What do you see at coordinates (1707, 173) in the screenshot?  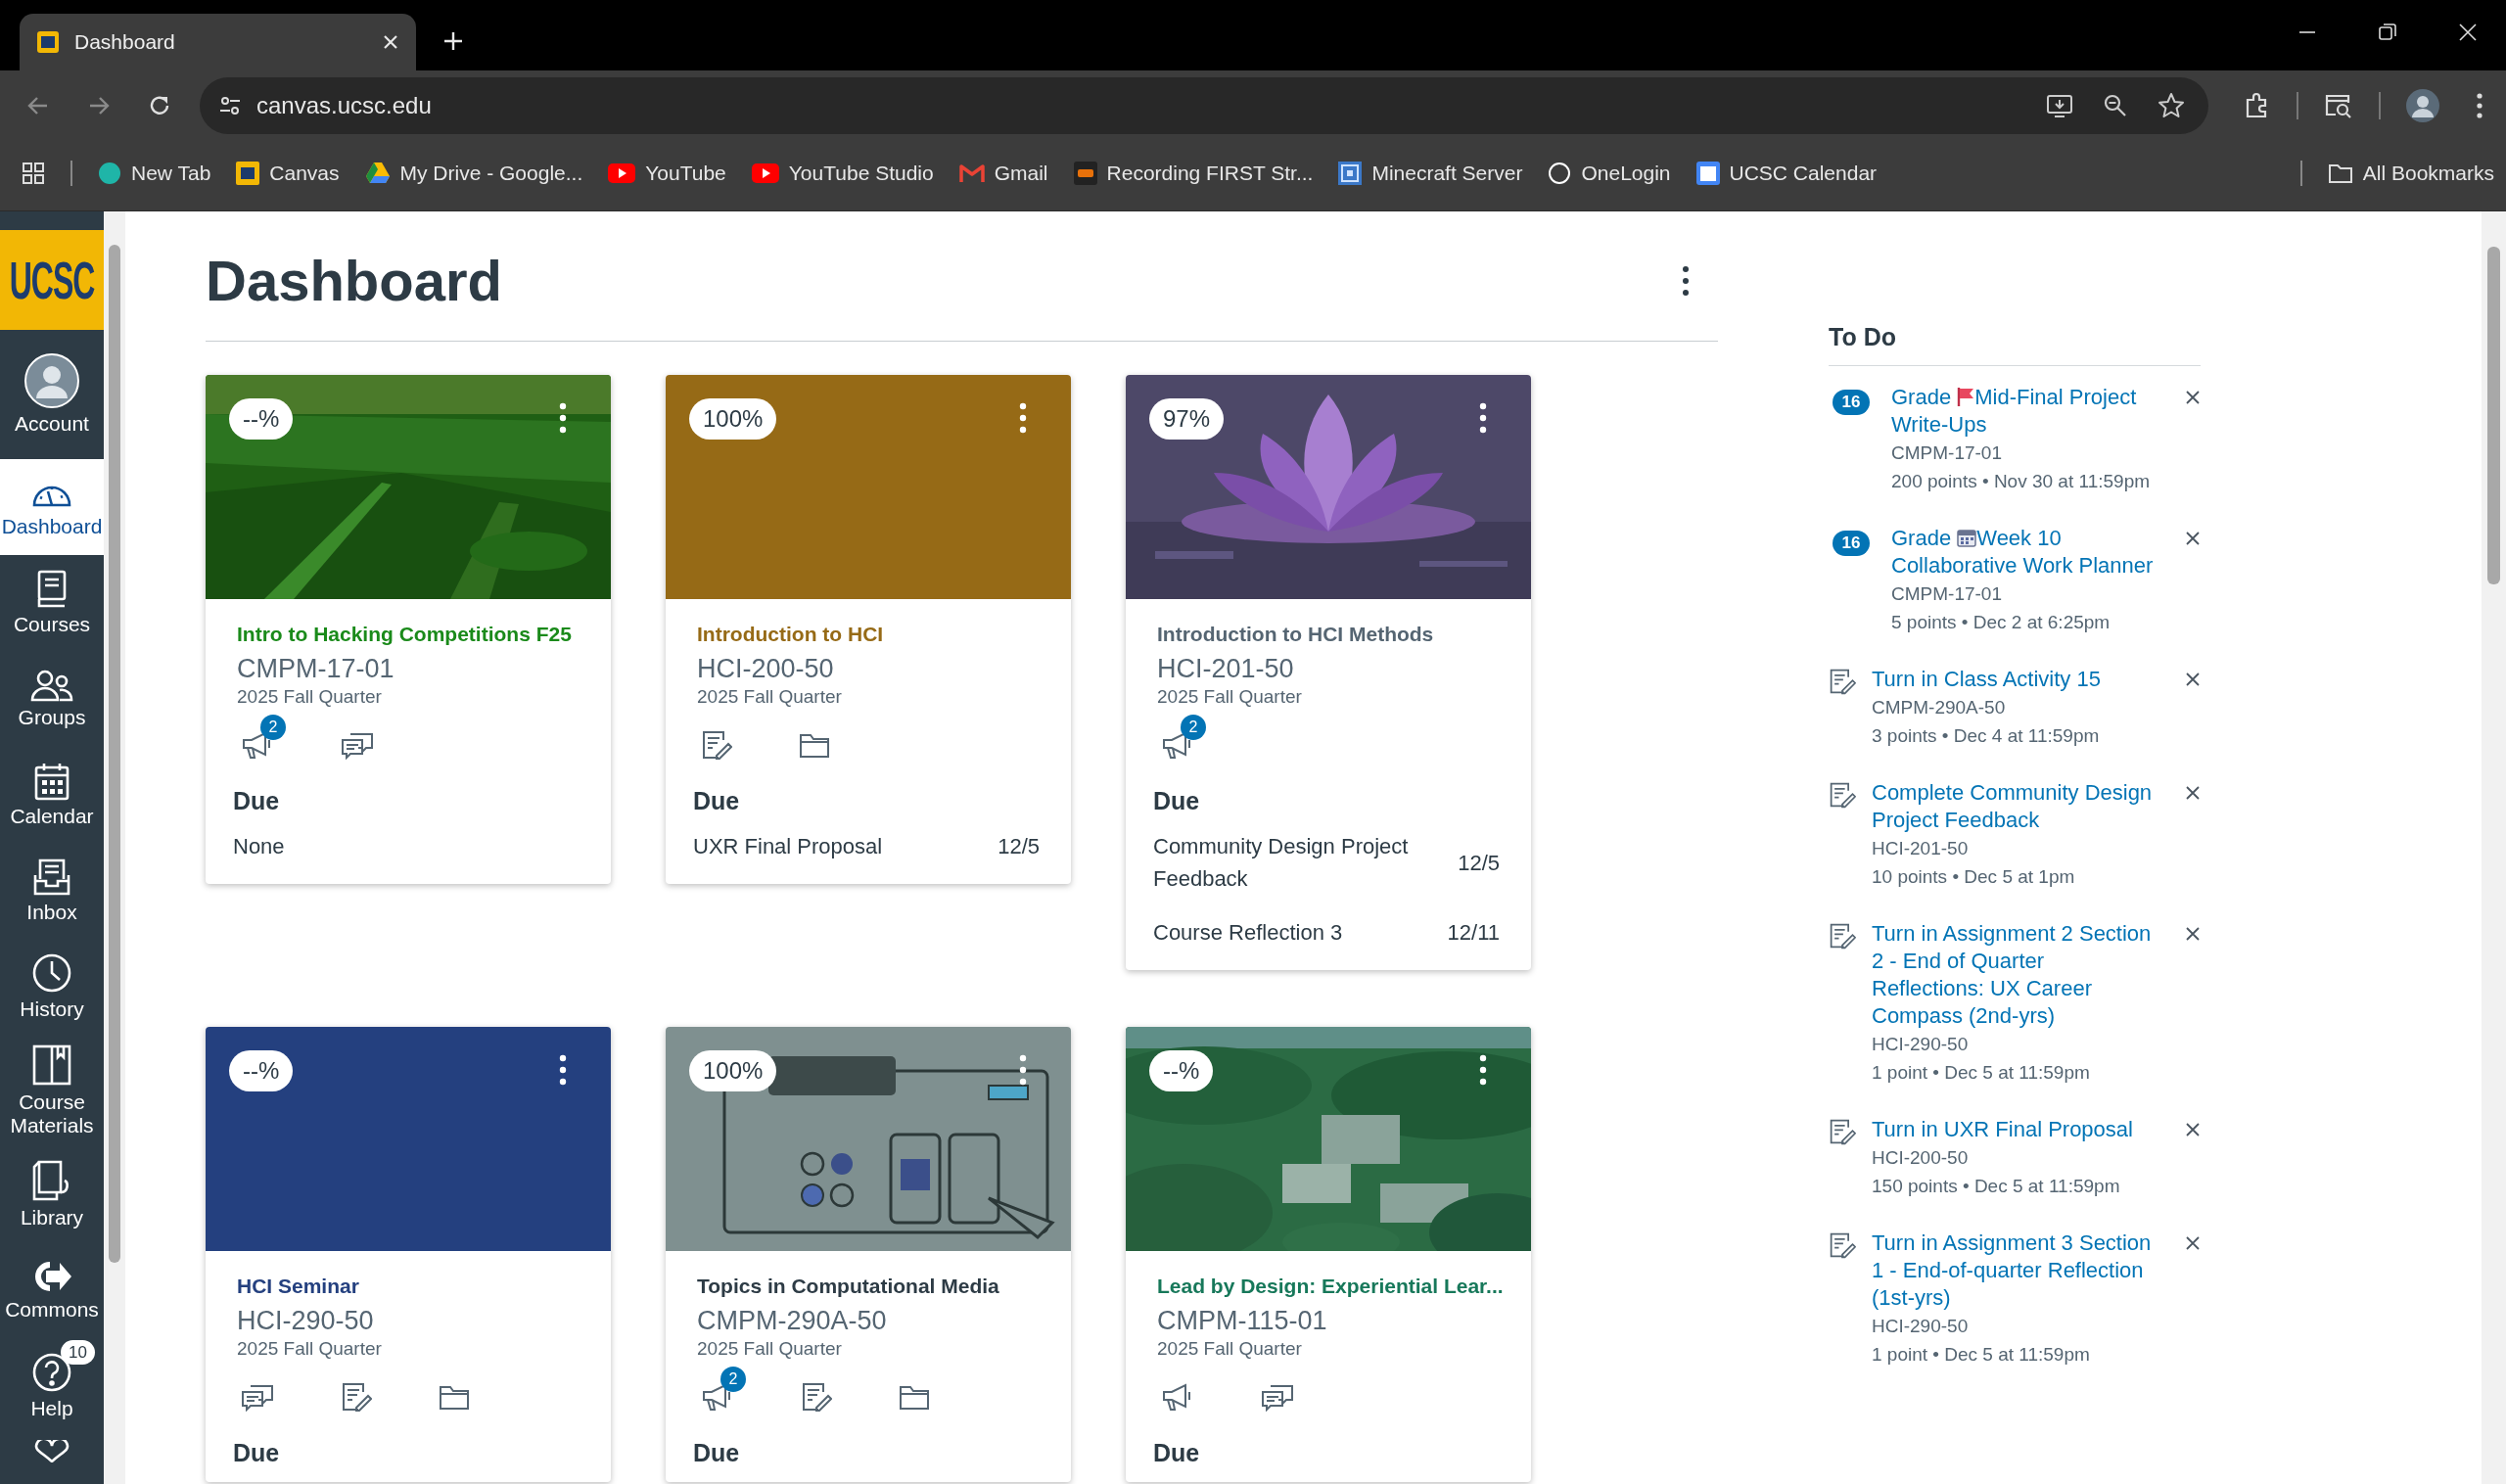 I see `calendar-icon` at bounding box center [1707, 173].